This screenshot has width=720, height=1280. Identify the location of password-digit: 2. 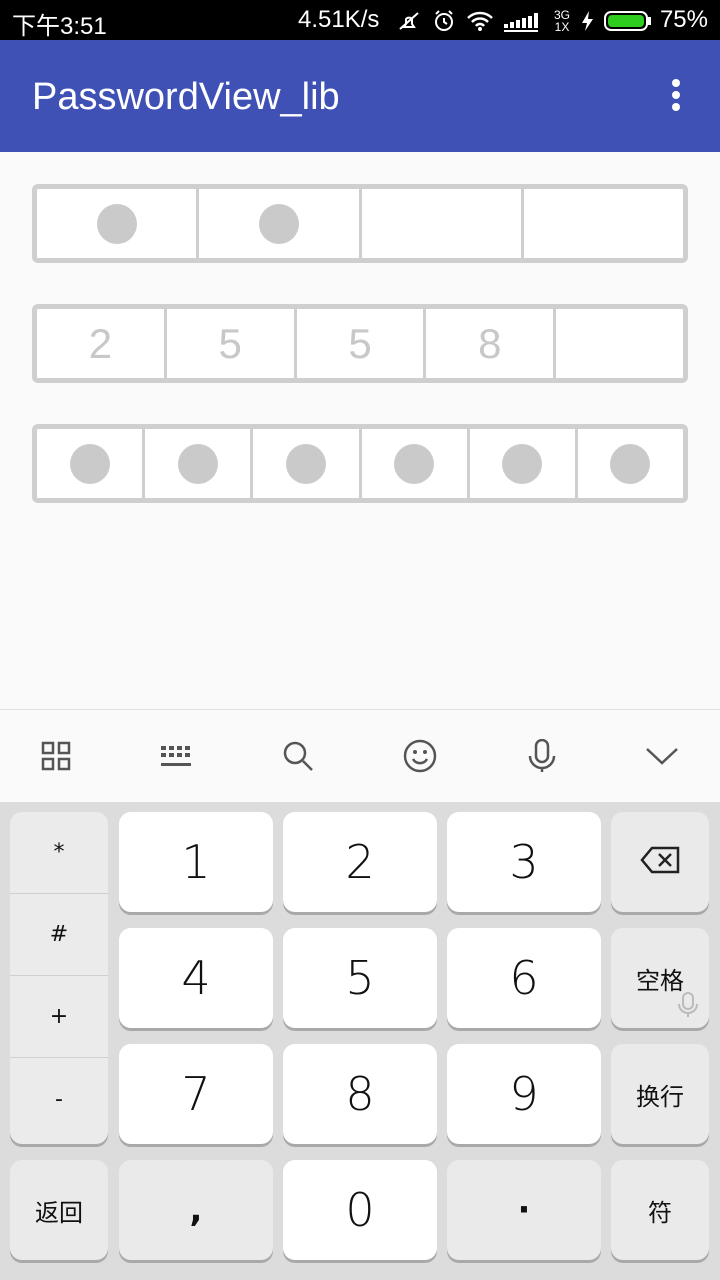
(100, 343).